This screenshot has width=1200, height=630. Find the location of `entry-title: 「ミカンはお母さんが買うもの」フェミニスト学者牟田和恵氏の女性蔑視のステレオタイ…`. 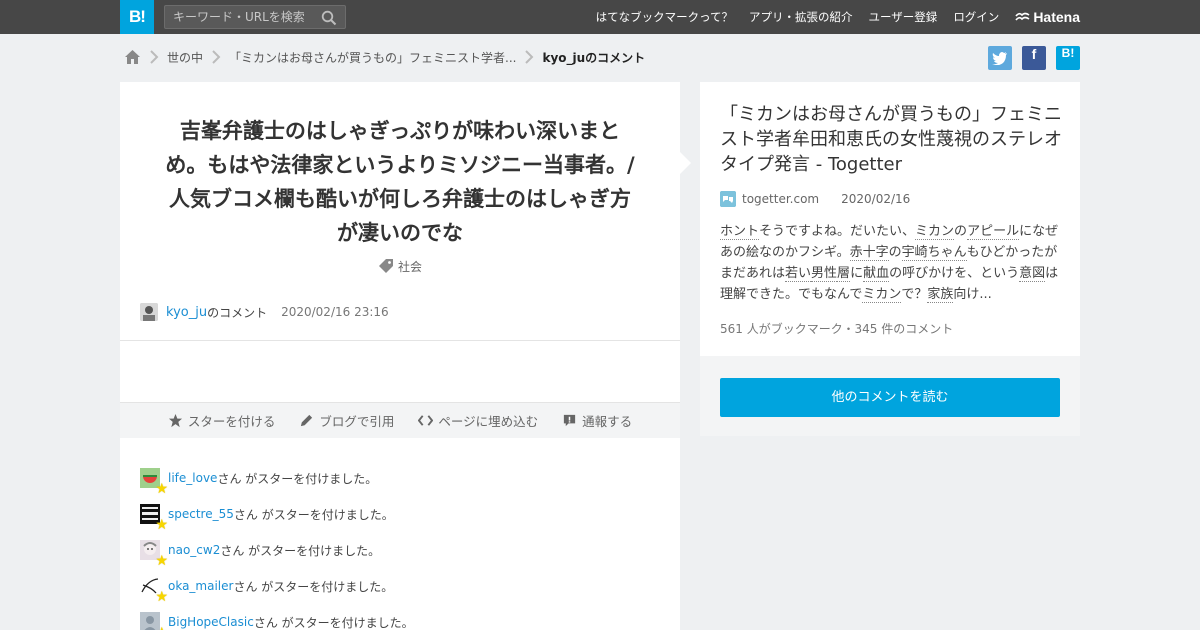

entry-title: 「ミカンはお母さんが買うもの」フェミニスト学者牟田和恵氏の女性蔑視のステレオタイ… is located at coordinates (891, 139).